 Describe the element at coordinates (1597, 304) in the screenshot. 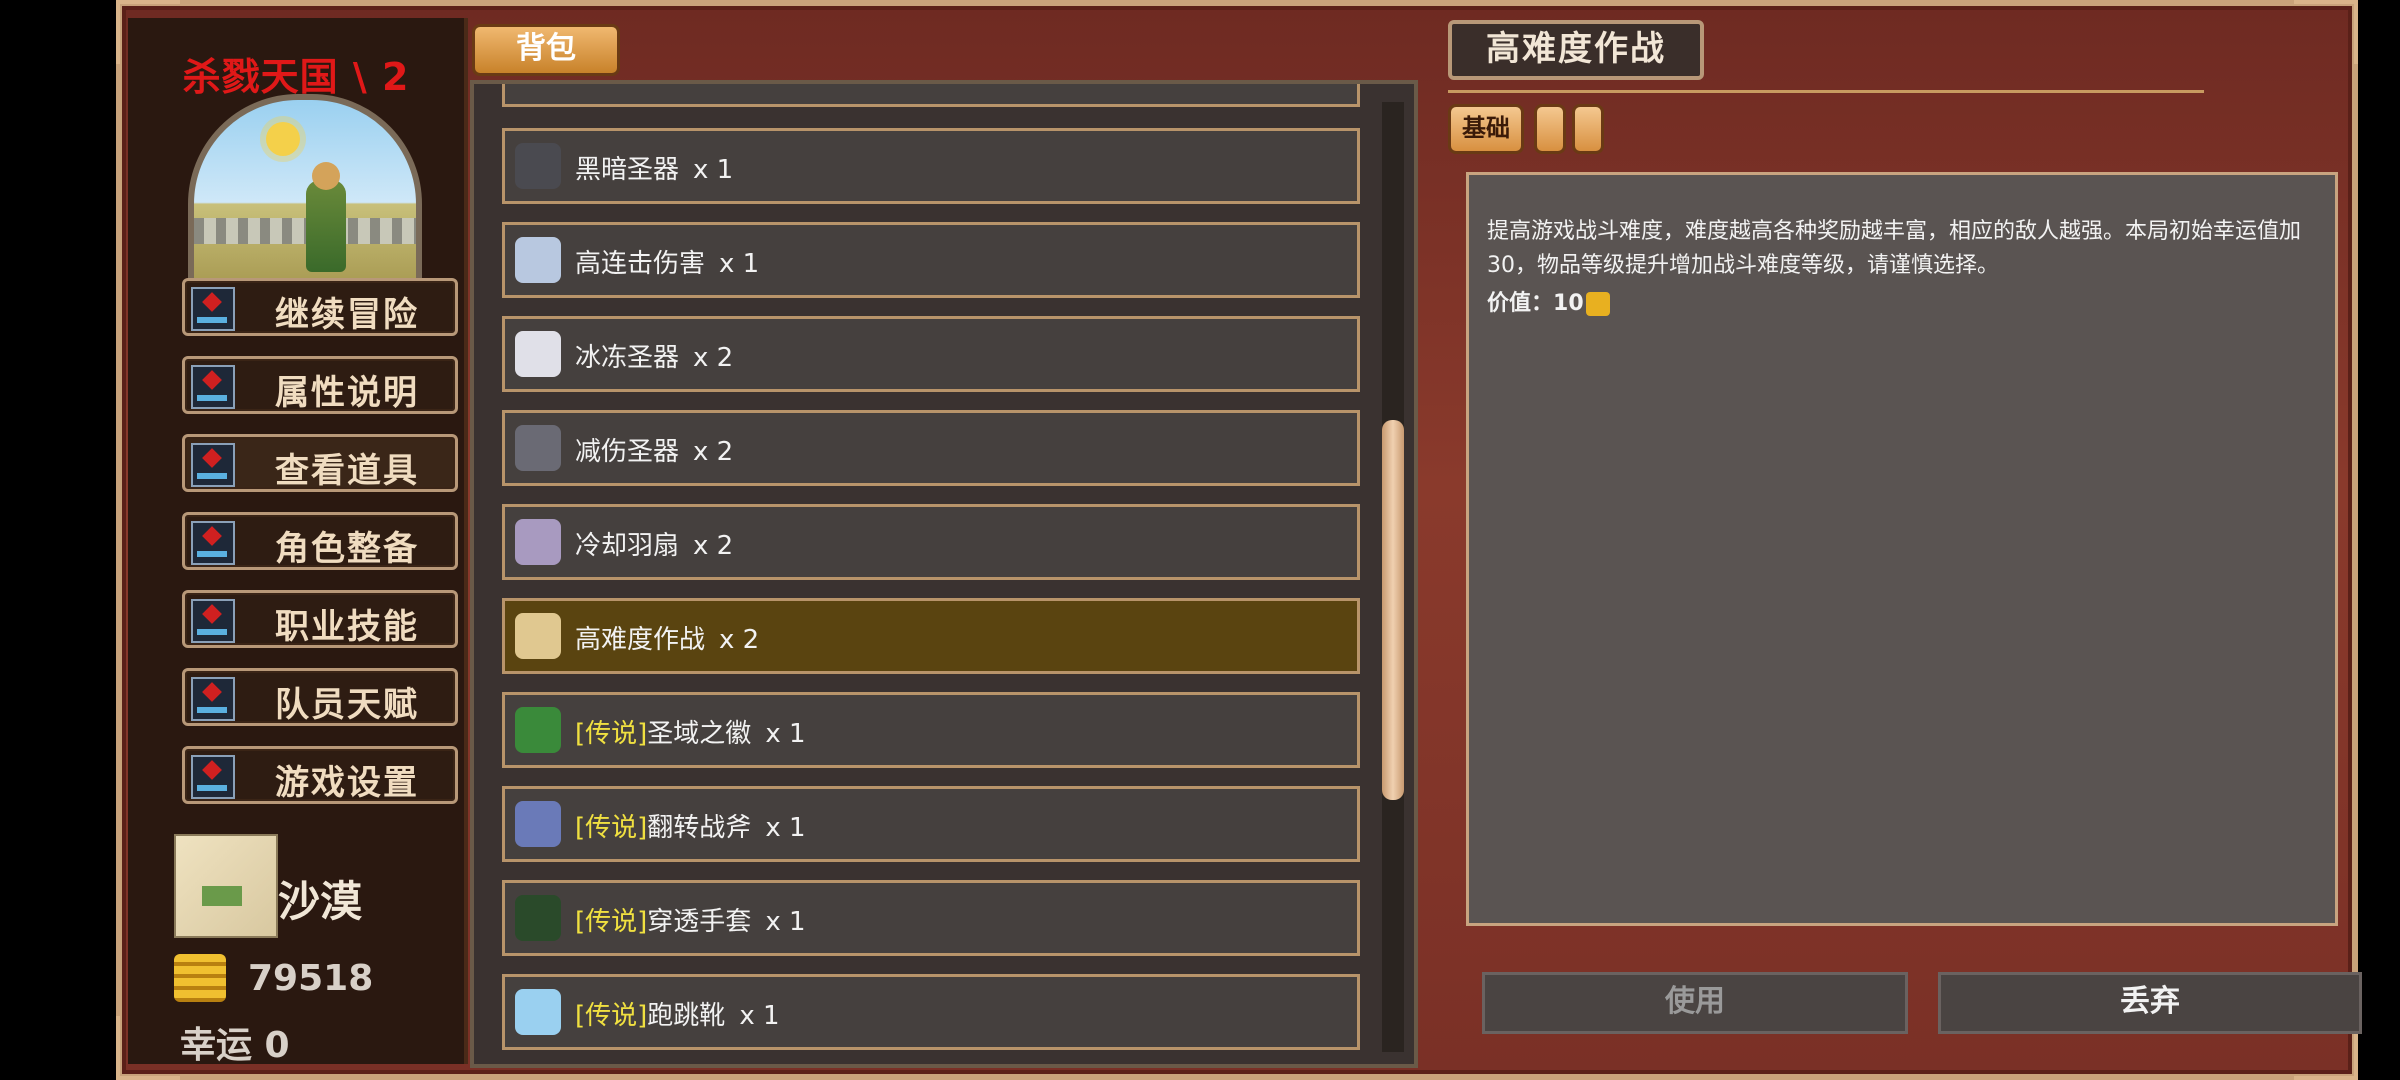

I see `gold-coin-icon` at that location.